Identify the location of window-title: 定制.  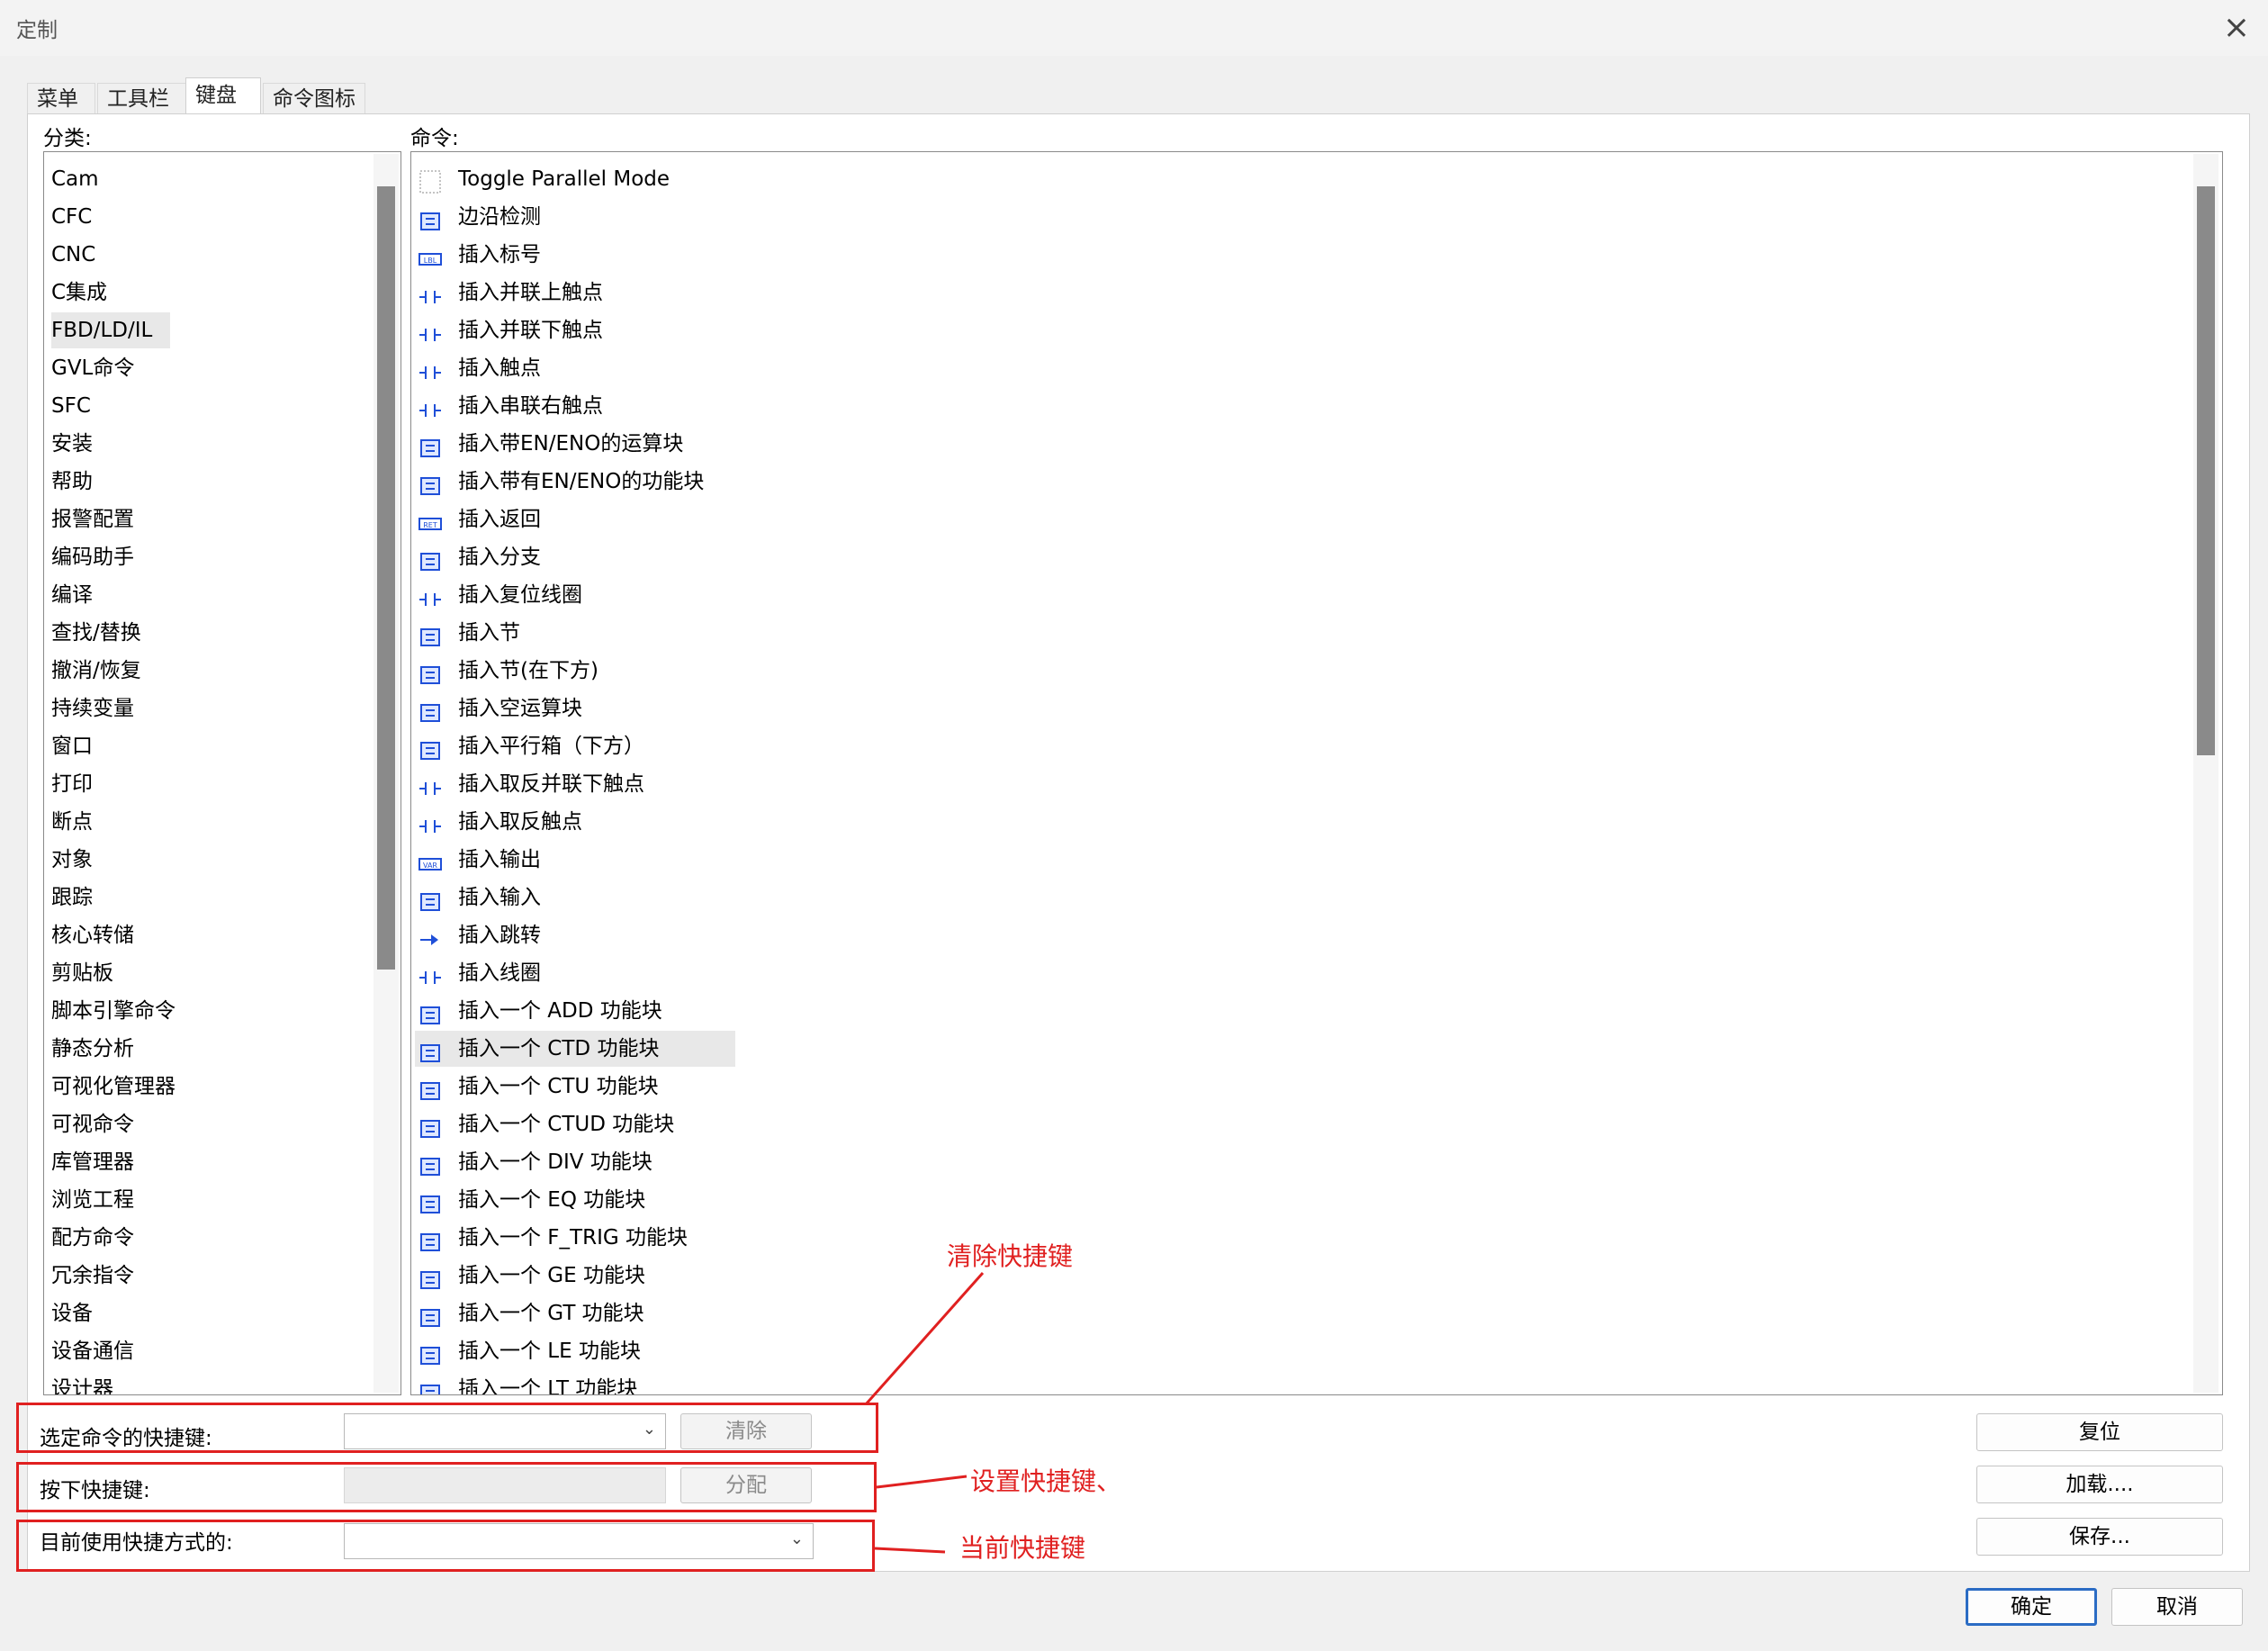
(37, 30).